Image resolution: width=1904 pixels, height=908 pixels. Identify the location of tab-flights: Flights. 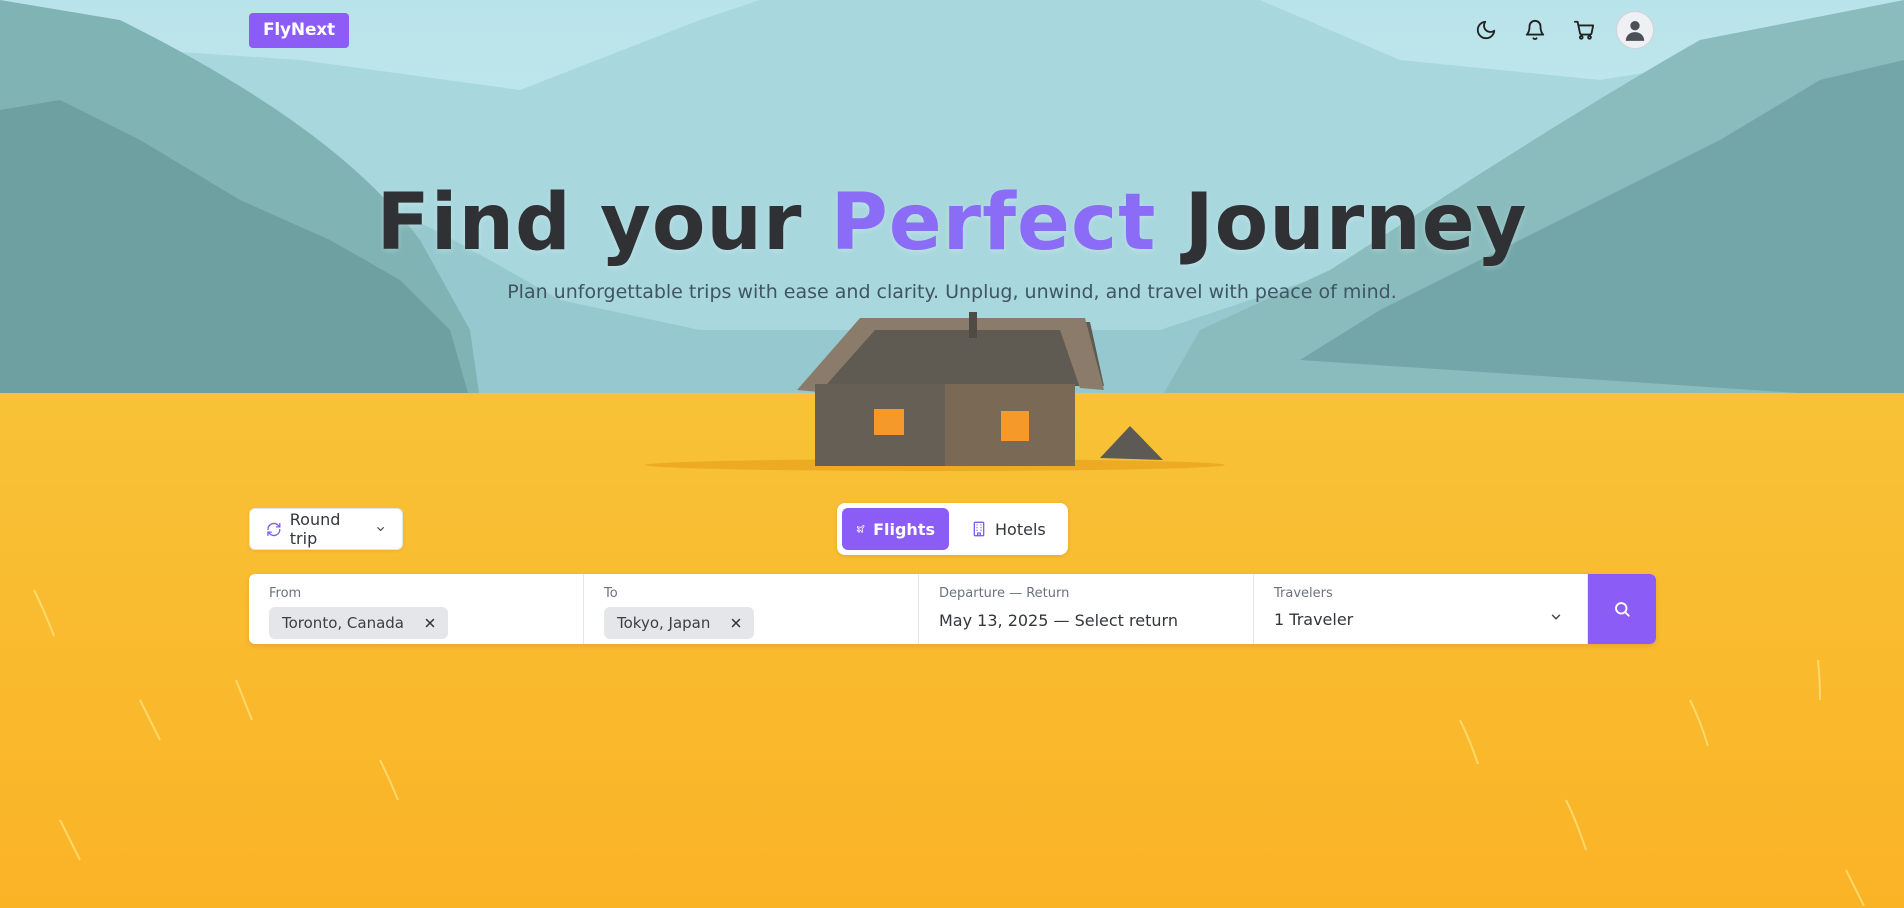
(895, 529).